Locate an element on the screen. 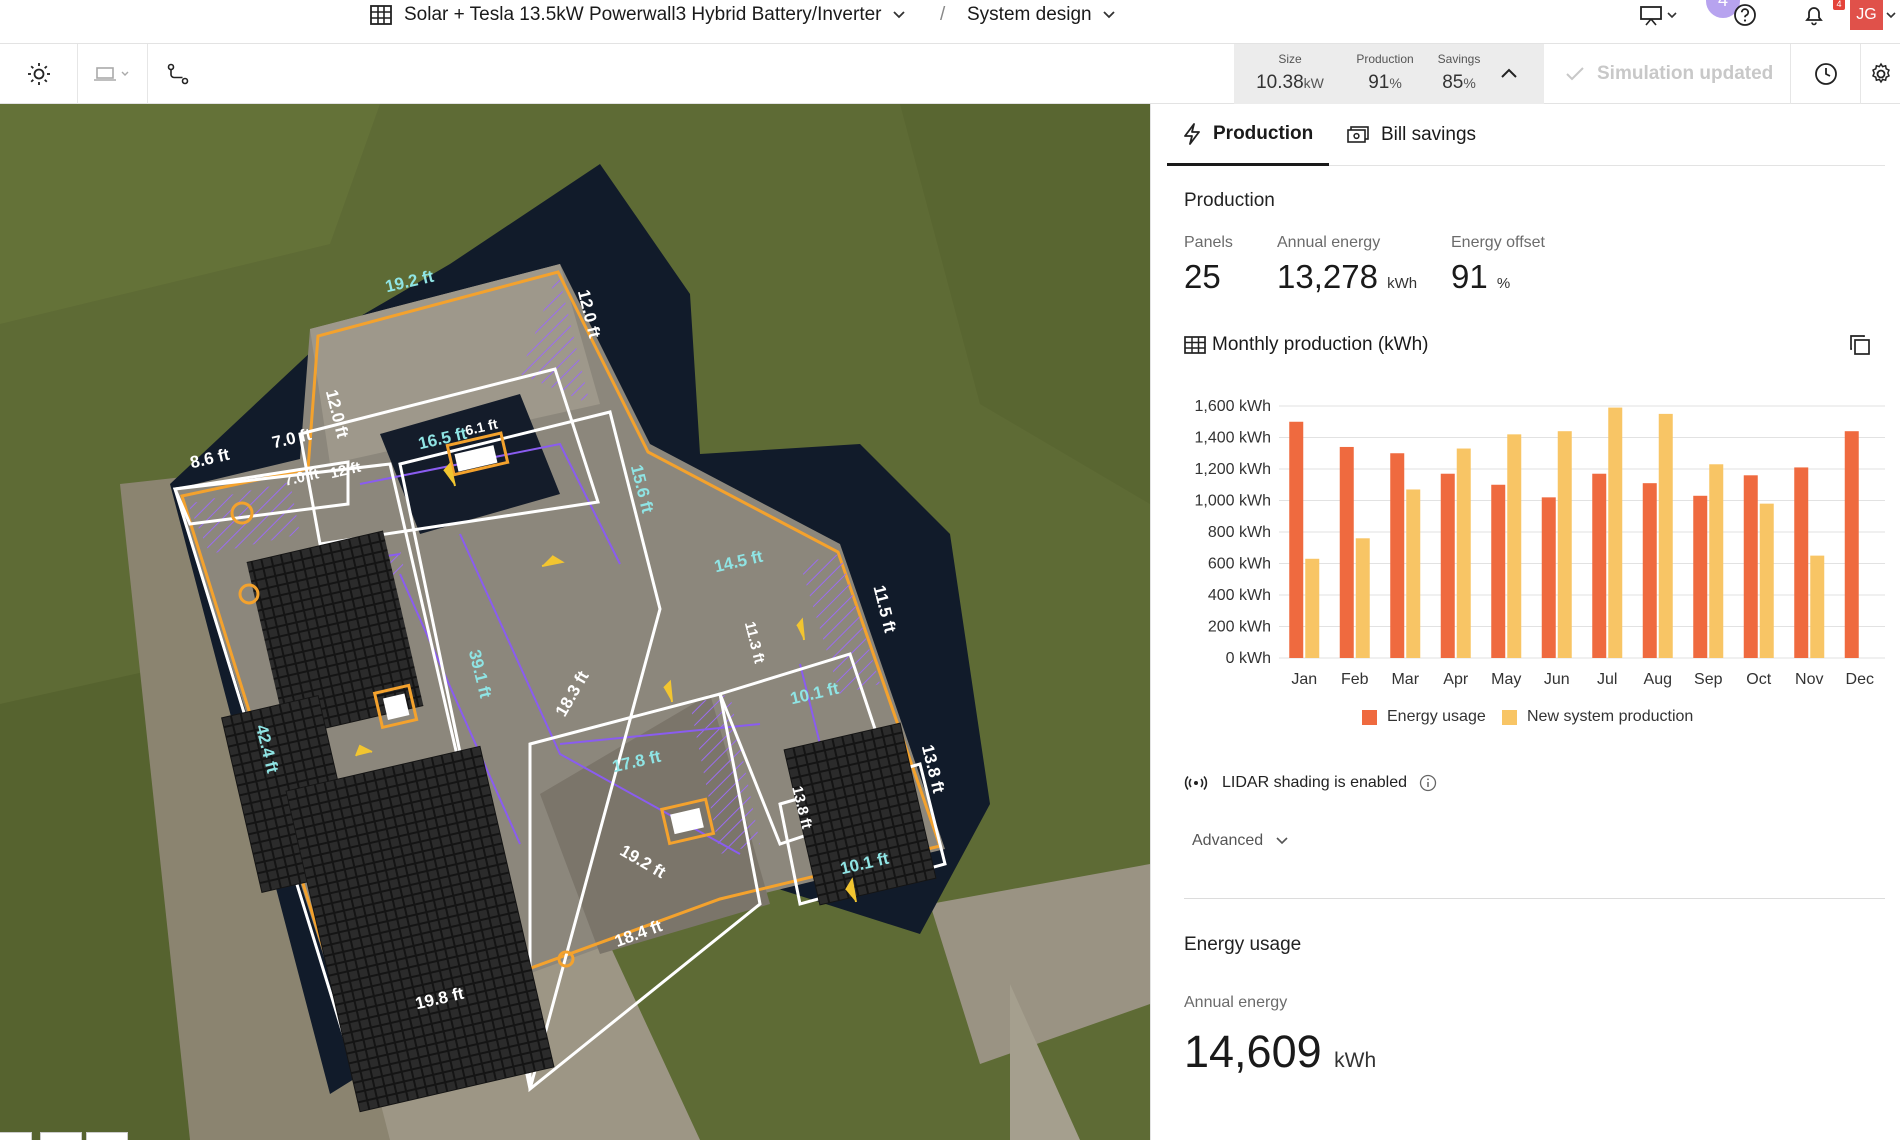 Image resolution: width=1900 pixels, height=1140 pixels. legend-new-system-production: New system production is located at coordinates (1597, 717).